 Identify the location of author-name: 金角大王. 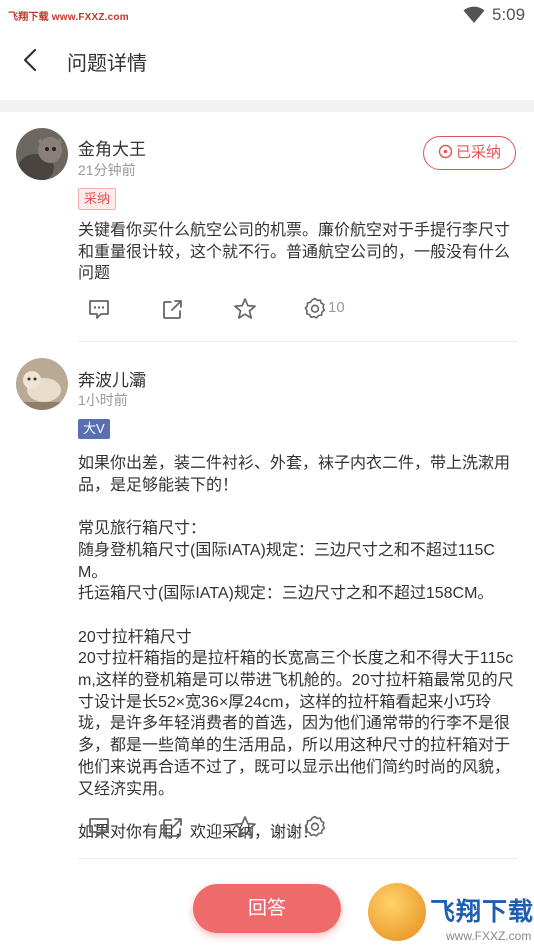
(112, 147).